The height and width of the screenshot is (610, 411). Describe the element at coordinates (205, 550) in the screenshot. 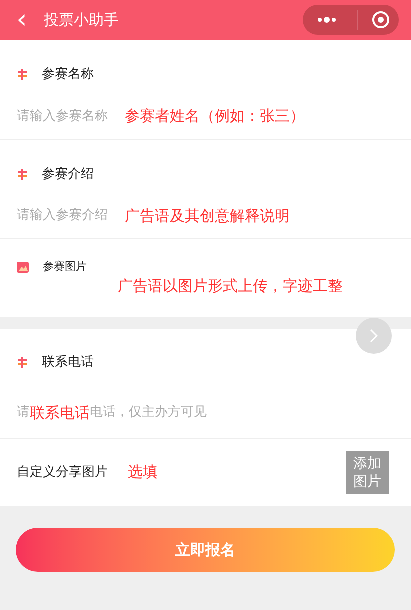

I see `register-button: 立即报名` at that location.